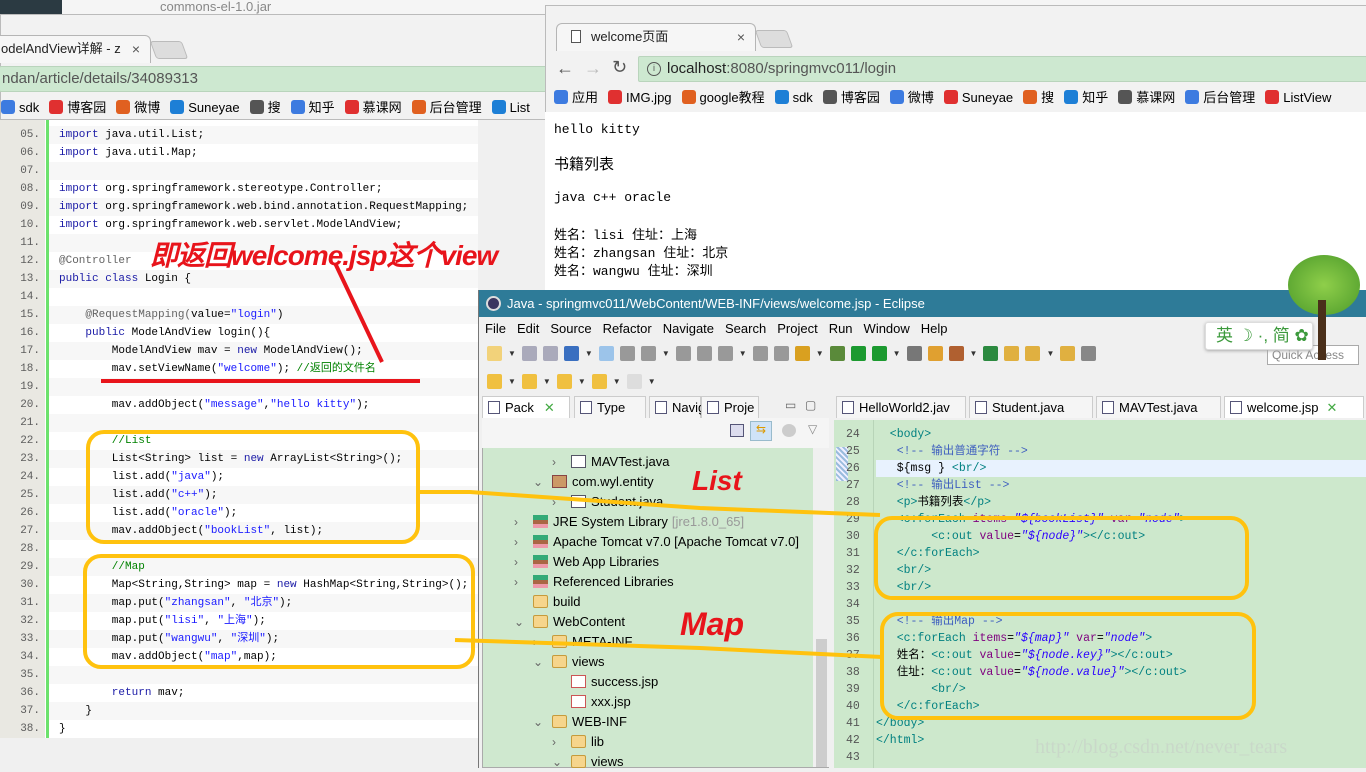 The width and height of the screenshot is (1366, 772). Describe the element at coordinates (879, 353) in the screenshot. I see `run-coverage-icon` at that location.